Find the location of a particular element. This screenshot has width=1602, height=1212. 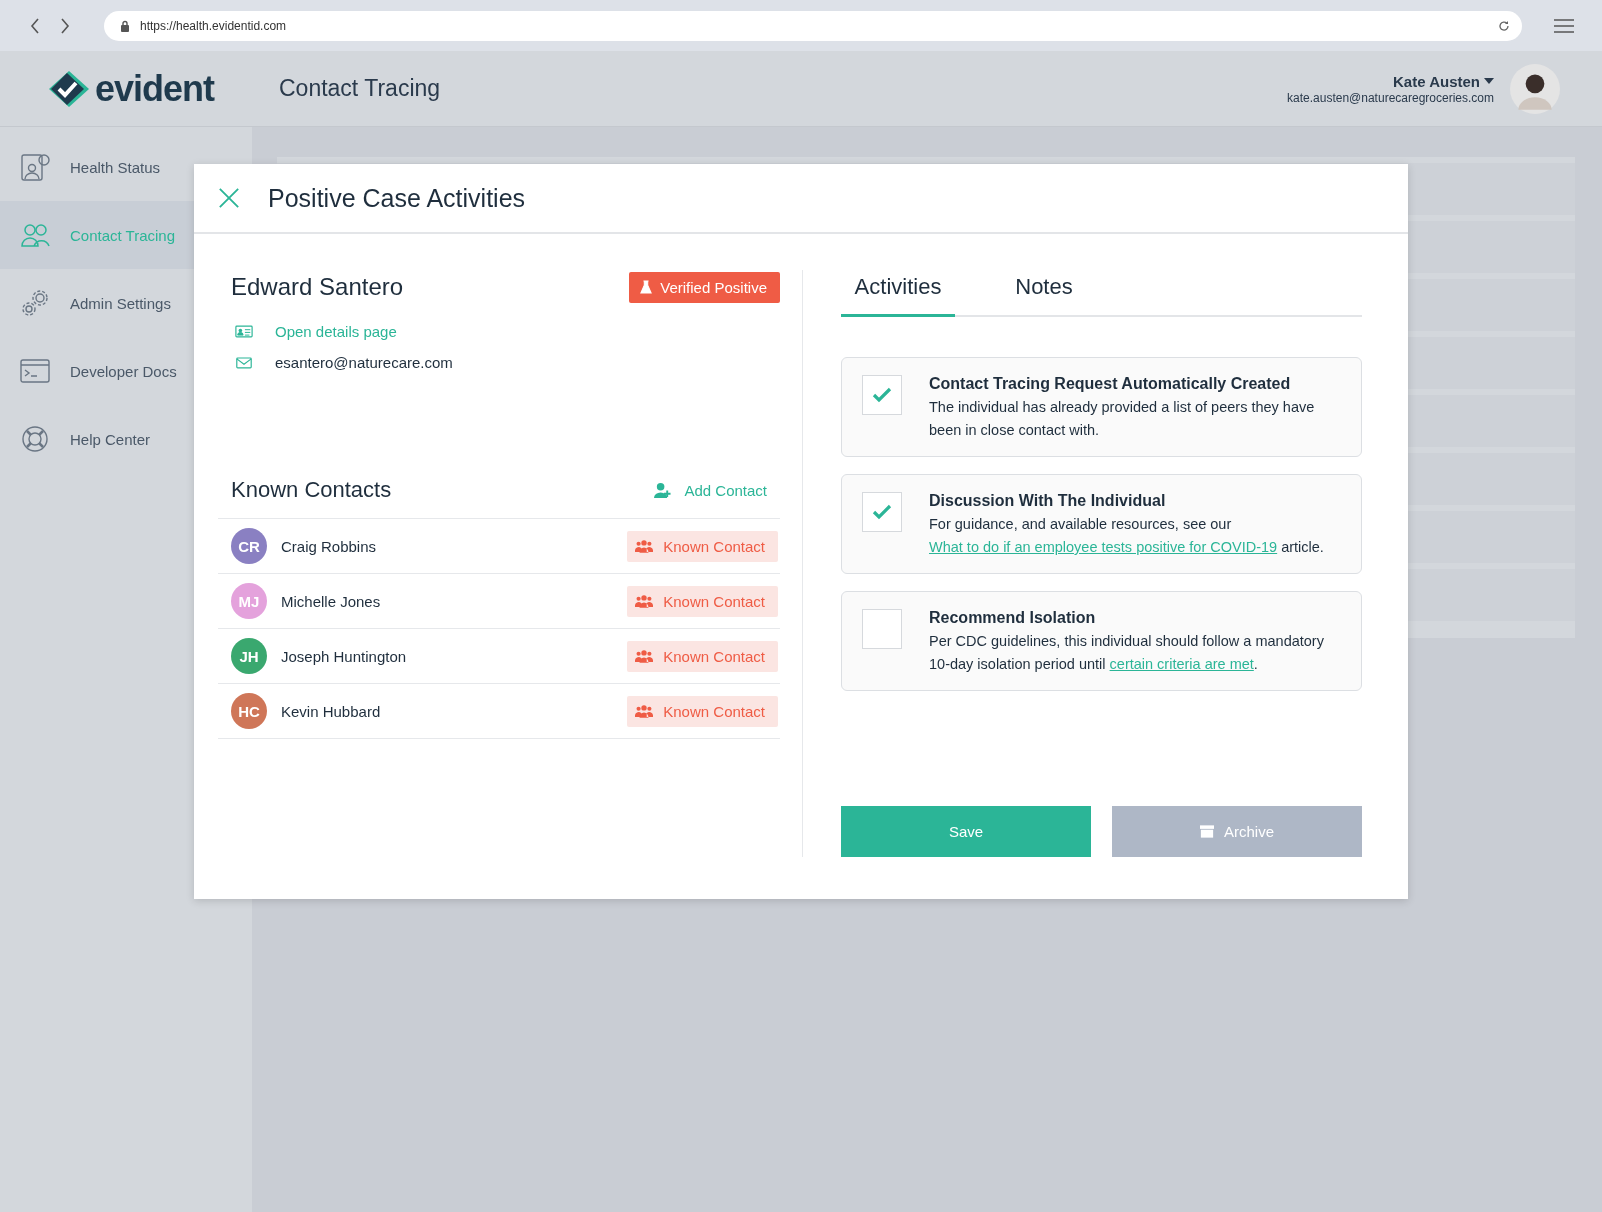

activity-description: For guidance, and available resources, see our What to do if an employee tests positive for COVID-19 article. is located at coordinates (1127, 536).